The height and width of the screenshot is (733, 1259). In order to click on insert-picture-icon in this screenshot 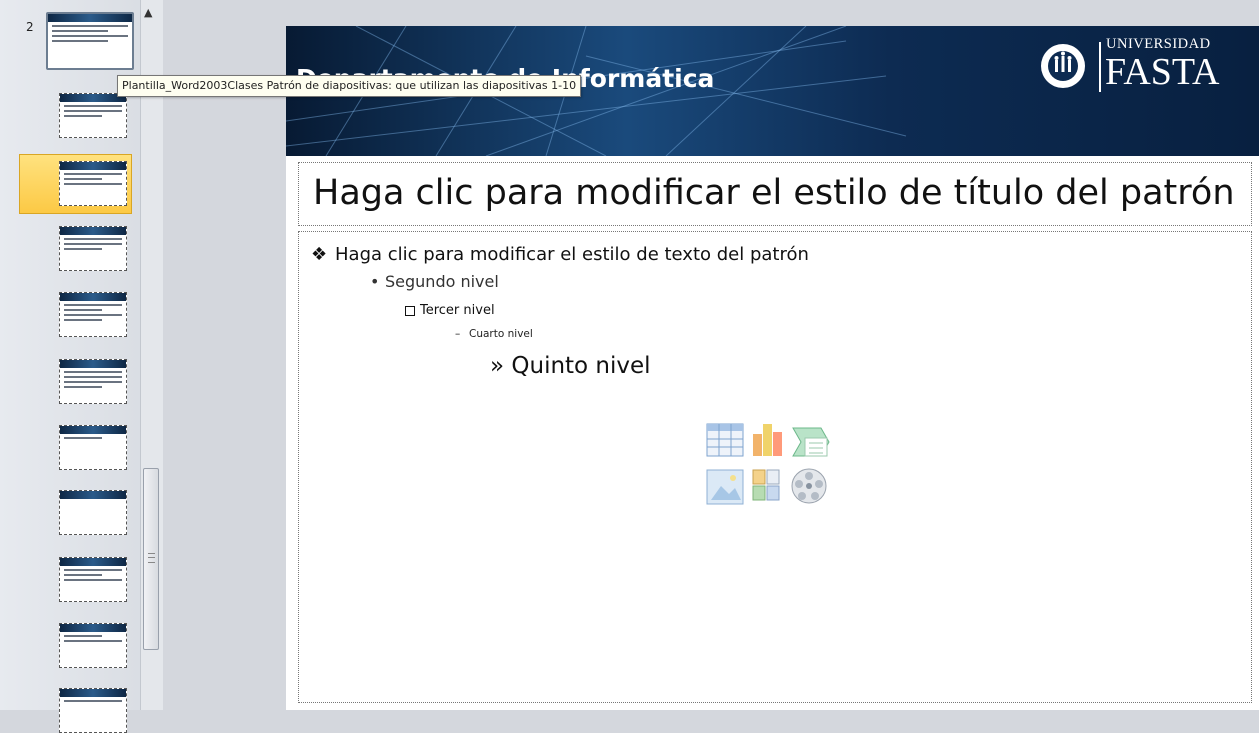, I will do `click(725, 487)`.